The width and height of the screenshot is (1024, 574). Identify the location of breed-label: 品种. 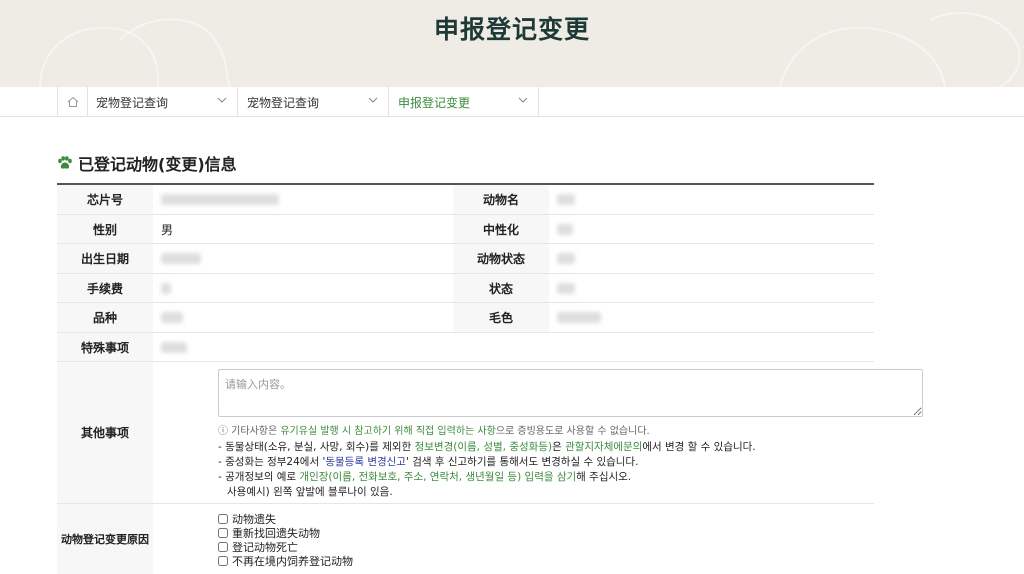
(105, 317).